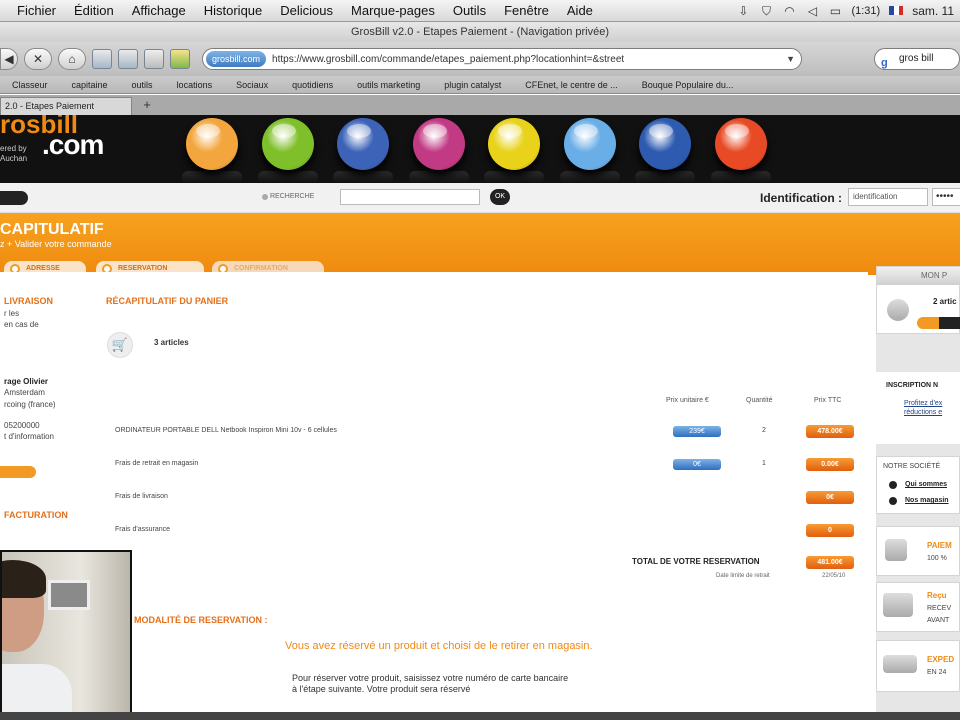  Describe the element at coordinates (939, 545) in the screenshot. I see `paiement-title: PAIEM` at that location.